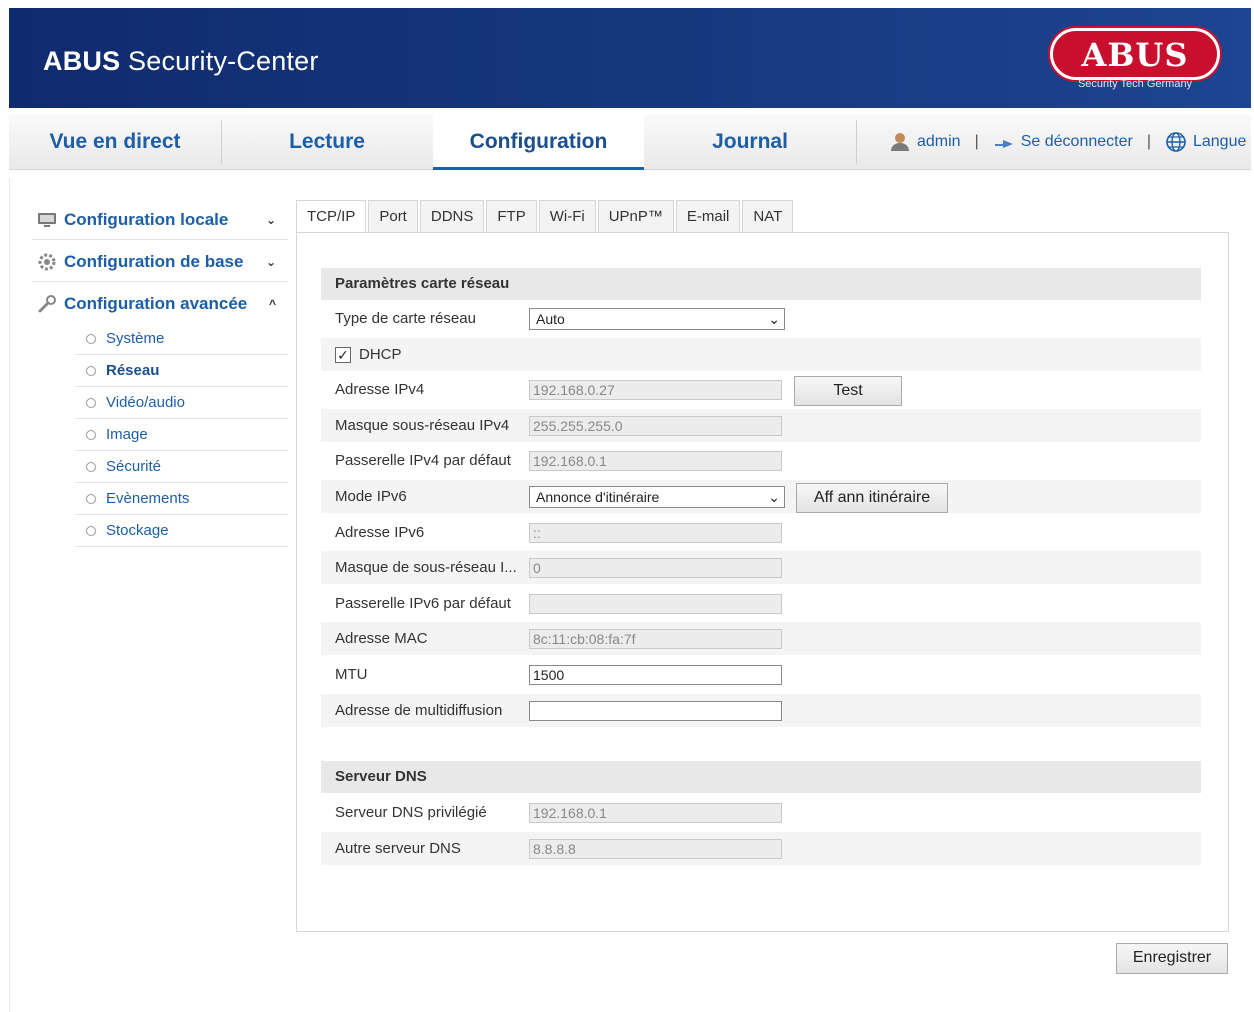 The image size is (1254, 1012). I want to click on sidebar-advanced-config: Configuration avancée ^, so click(160, 304).